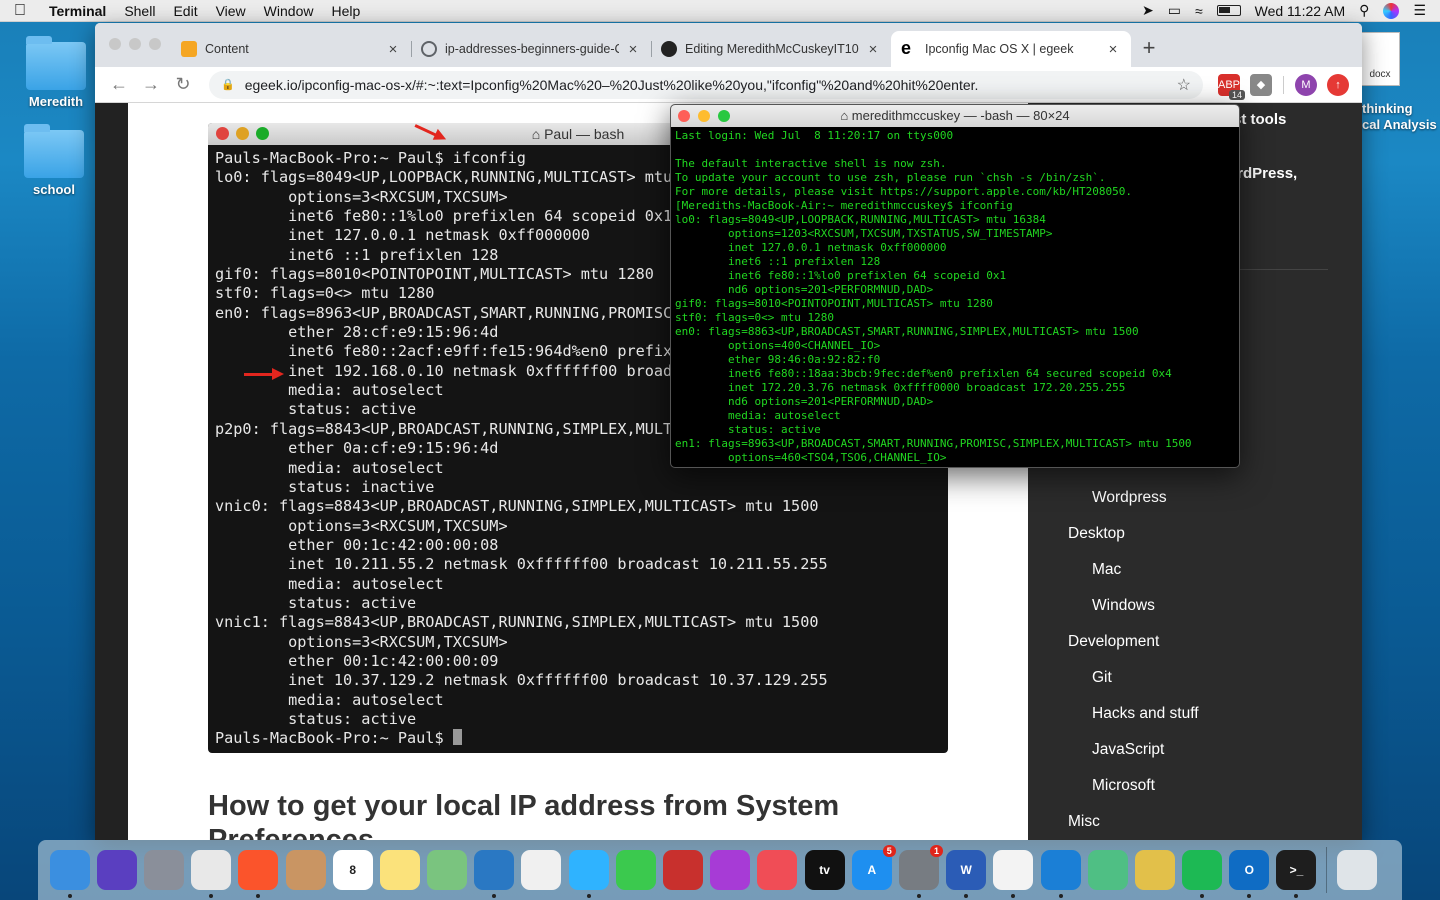 This screenshot has height=900, width=1440. I want to click on bookmark-star-icon: ☆, so click(1179, 85).